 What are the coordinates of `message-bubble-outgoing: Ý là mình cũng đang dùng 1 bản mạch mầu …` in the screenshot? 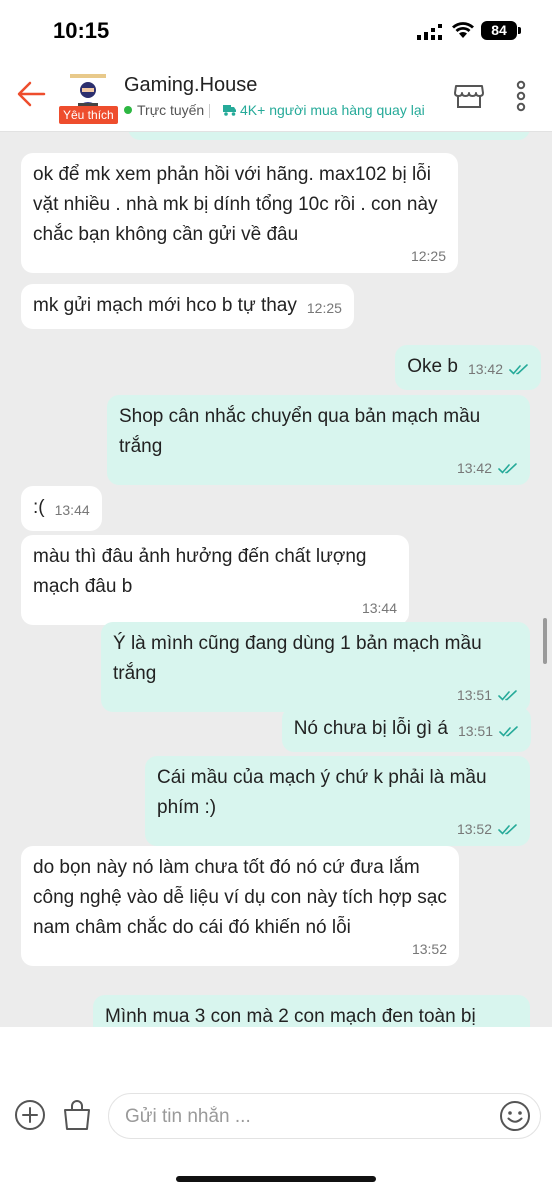 It's located at (315, 667).